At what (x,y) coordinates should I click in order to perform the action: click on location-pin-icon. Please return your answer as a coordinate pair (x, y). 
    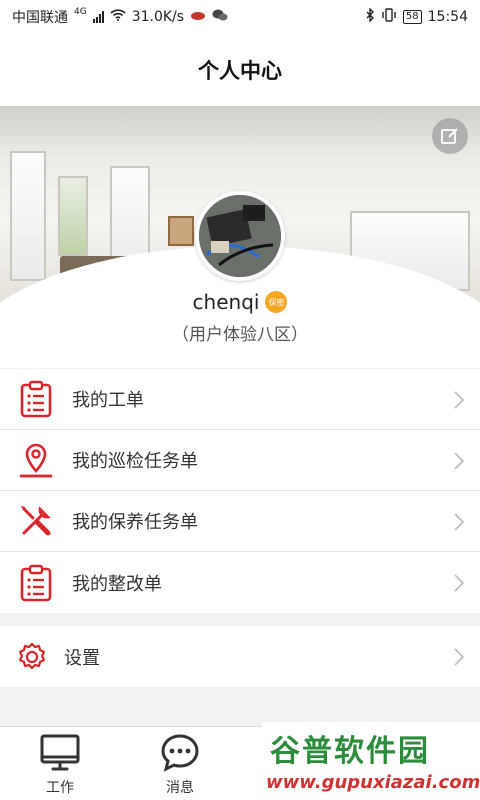
    Looking at the image, I should click on (36, 460).